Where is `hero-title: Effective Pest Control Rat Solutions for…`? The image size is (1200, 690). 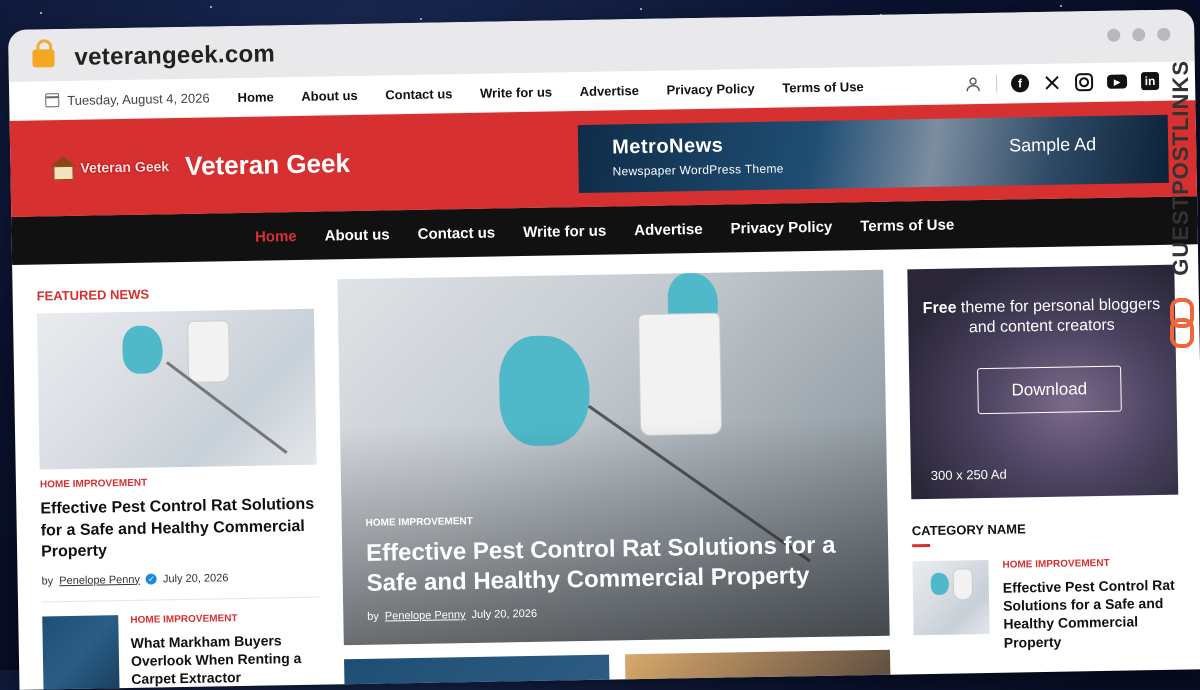 hero-title: Effective Pest Control Rat Solutions for… is located at coordinates (615, 564).